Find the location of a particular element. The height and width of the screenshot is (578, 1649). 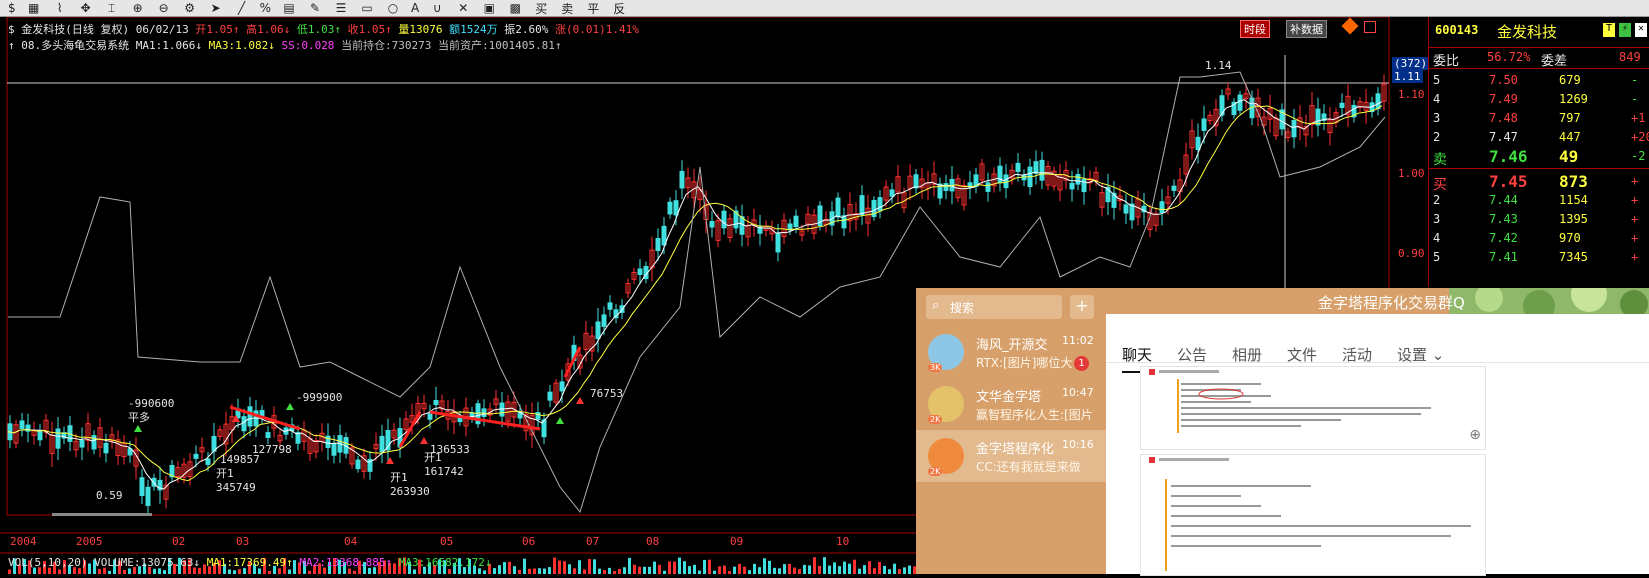

trade-sell-icon: 卖 is located at coordinates (567, 8).